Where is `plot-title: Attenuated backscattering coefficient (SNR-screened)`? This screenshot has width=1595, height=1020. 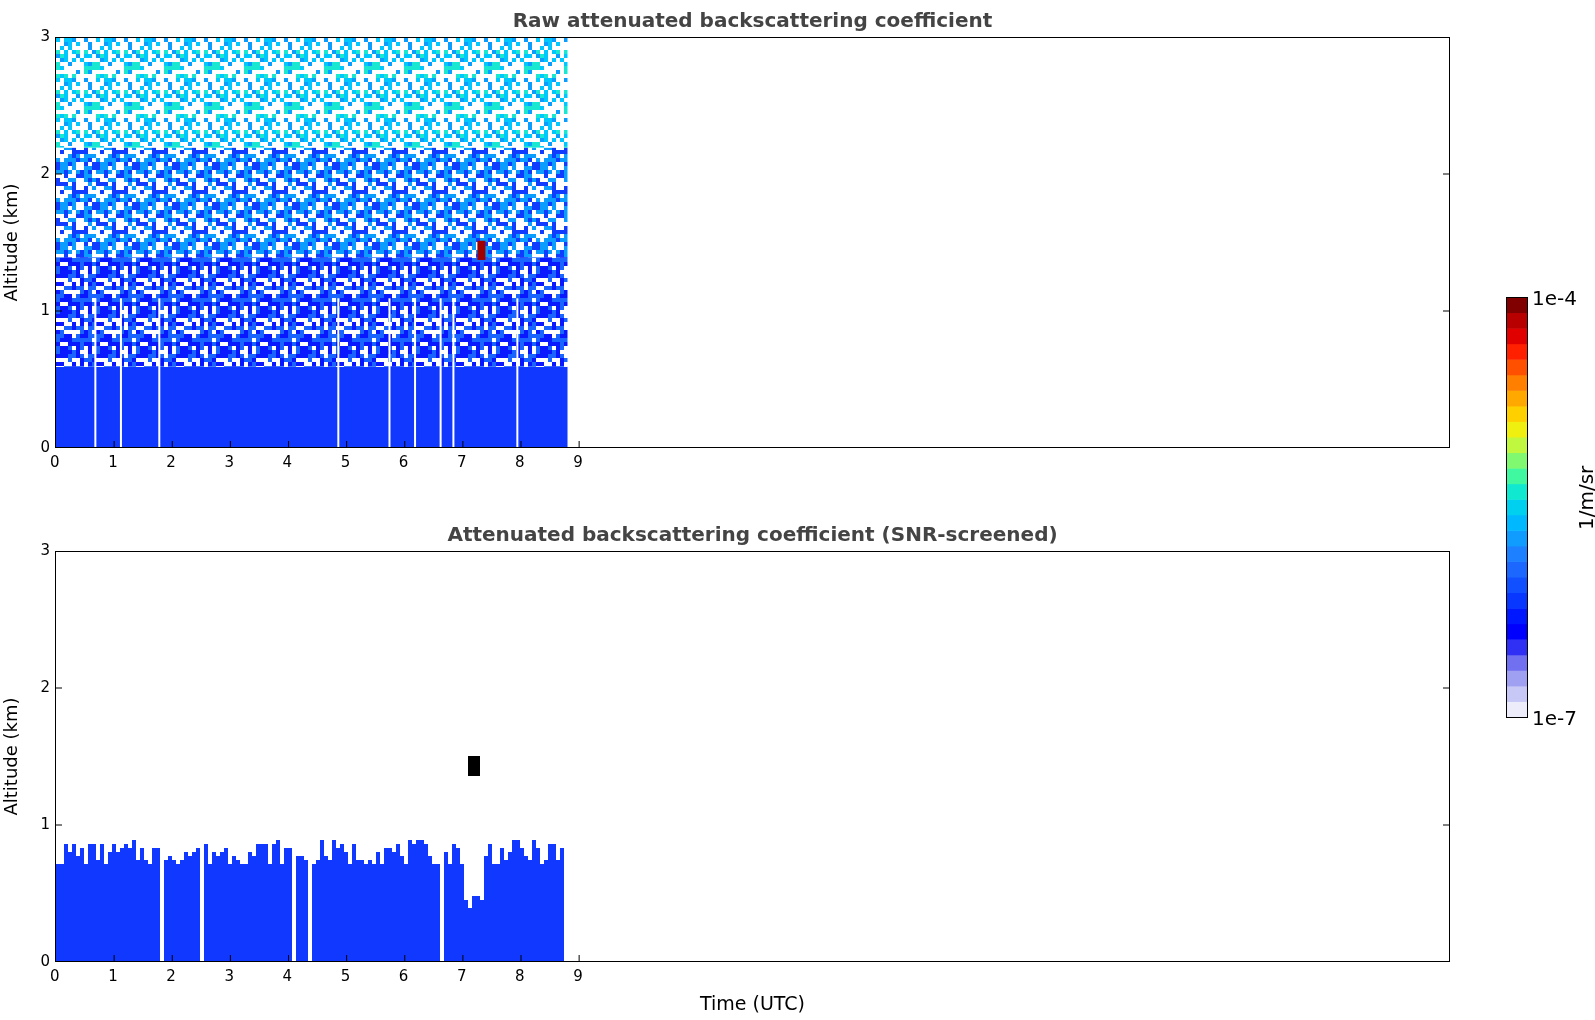 plot-title: Attenuated backscattering coefficient (SNR-screened) is located at coordinates (752, 534).